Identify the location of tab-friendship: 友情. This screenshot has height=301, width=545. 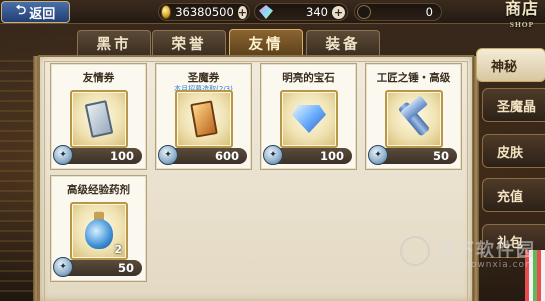
(266, 43).